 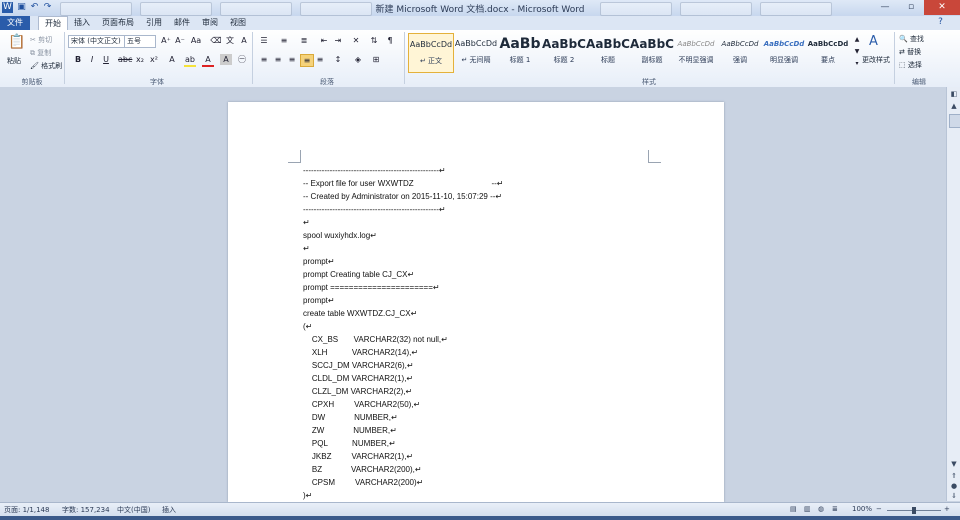 What do you see at coordinates (15, 23) in the screenshot?
I see `tab-file: 文件` at bounding box center [15, 23].